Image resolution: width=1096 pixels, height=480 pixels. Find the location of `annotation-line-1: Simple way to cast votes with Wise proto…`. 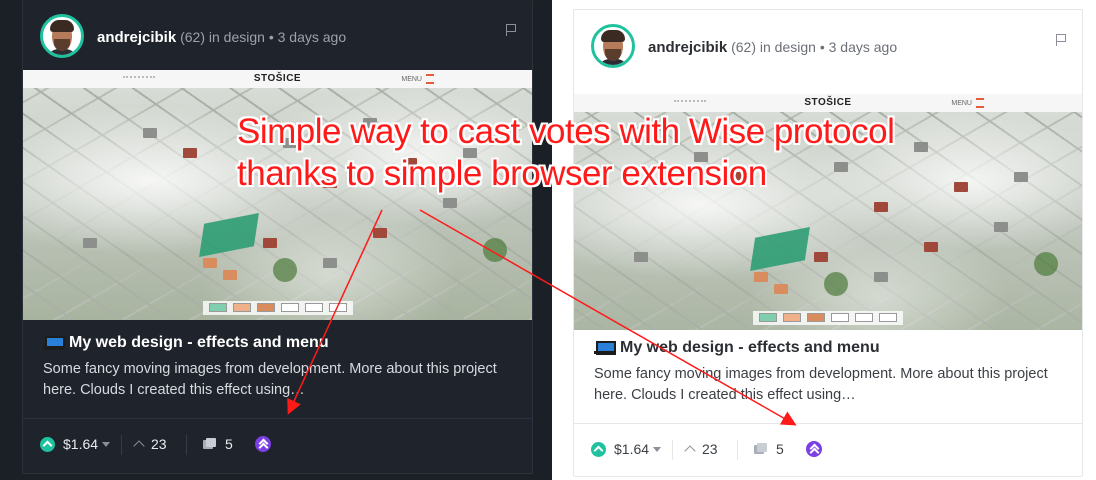

annotation-line-1: Simple way to cast votes with Wise proto… is located at coordinates (566, 131).